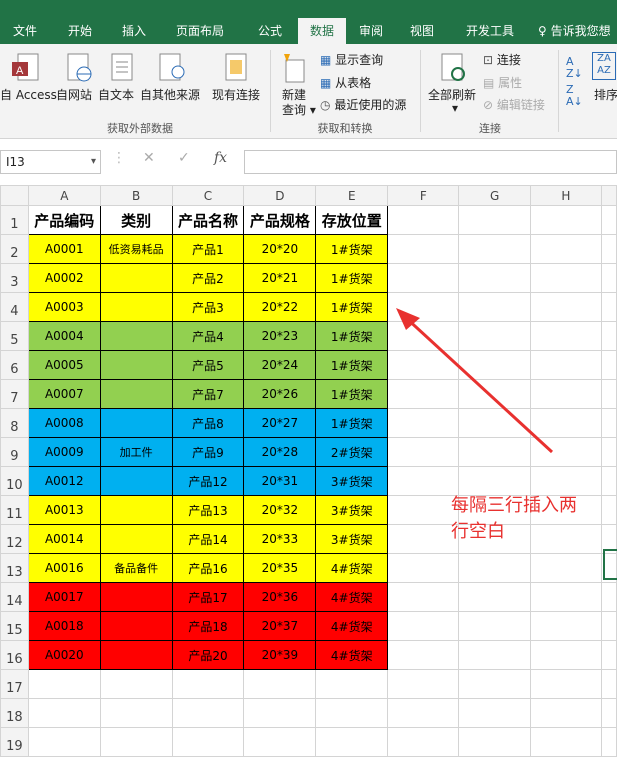 The image size is (617, 757). What do you see at coordinates (208, 481) in the screenshot?
I see `cell: 产品12` at bounding box center [208, 481].